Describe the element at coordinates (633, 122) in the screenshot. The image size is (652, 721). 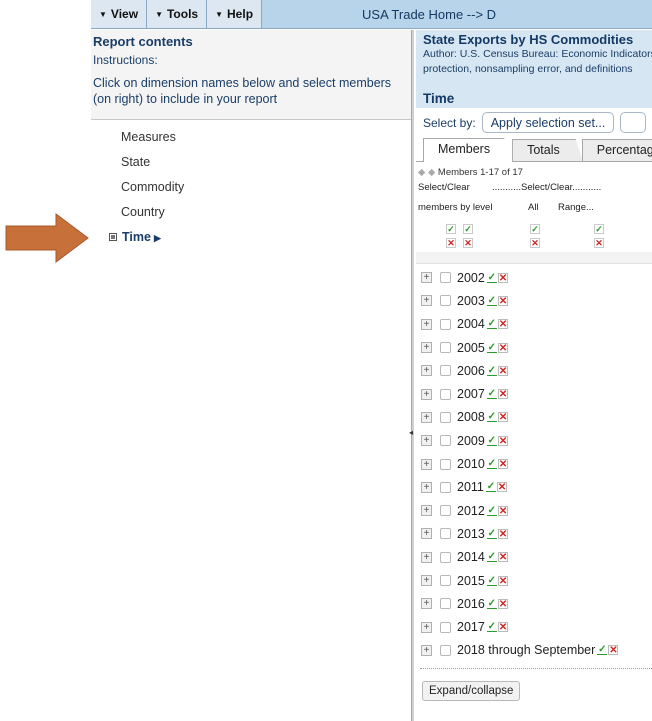
I see `secondary-button` at that location.